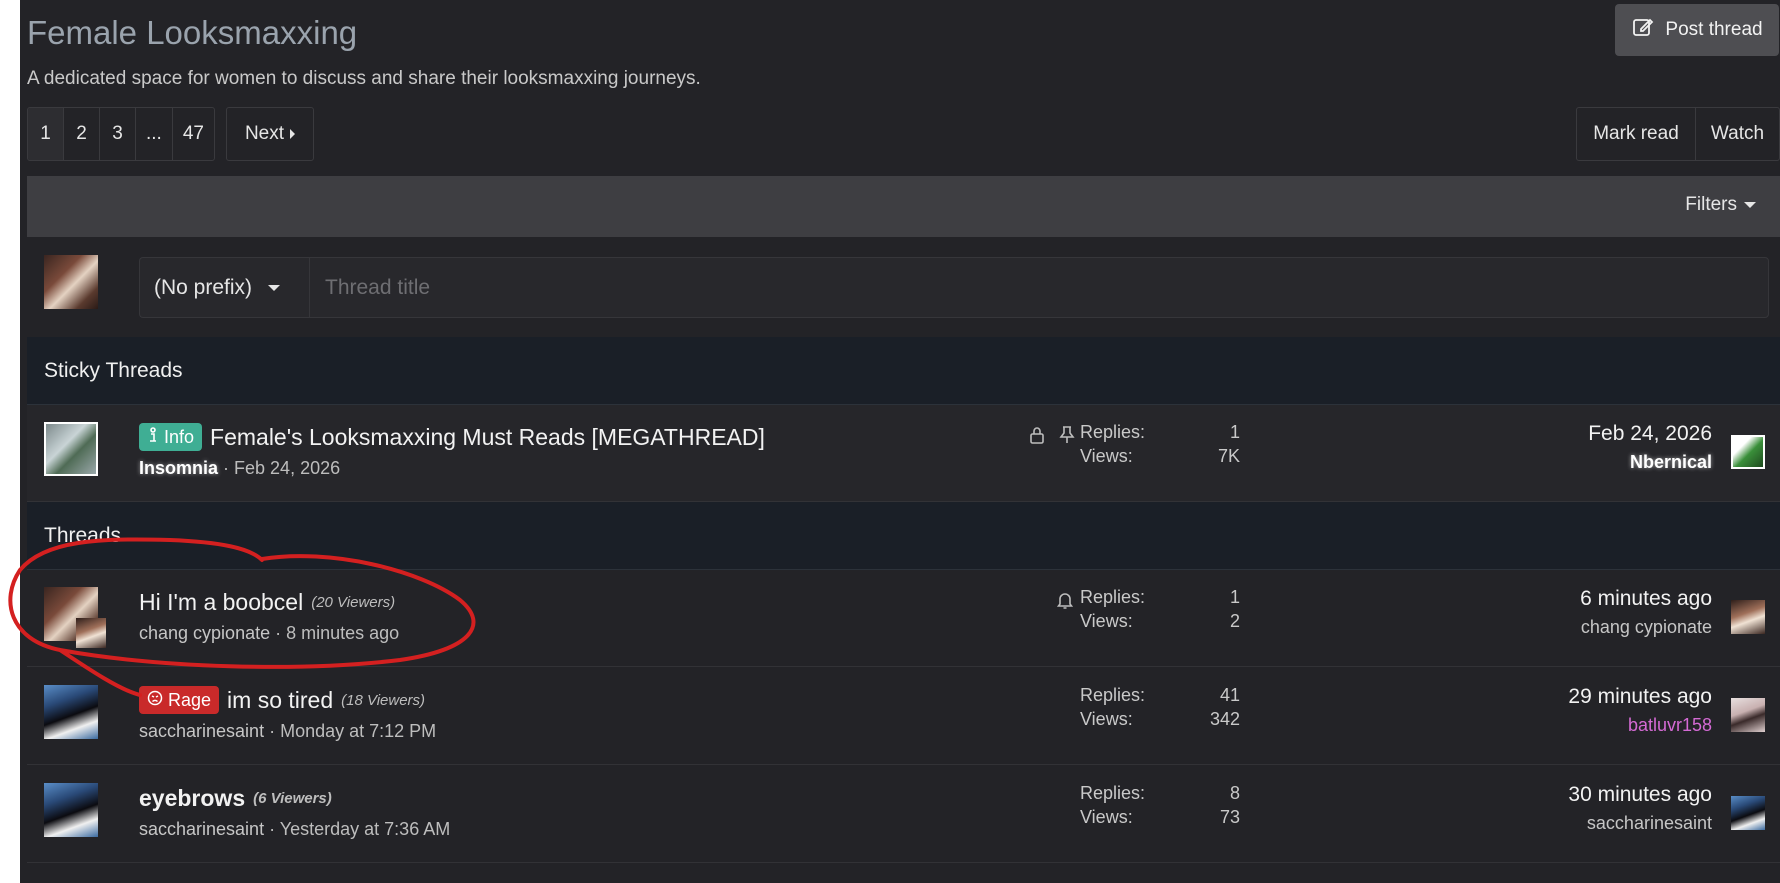  I want to click on edit-icon, so click(1643, 30).